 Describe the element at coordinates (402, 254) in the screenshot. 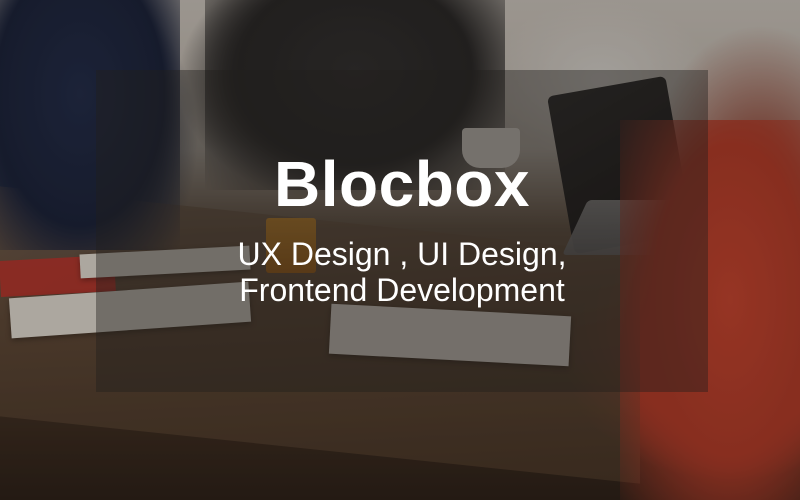

I see `subtitle-line-1: UX Design , UI Design,` at that location.